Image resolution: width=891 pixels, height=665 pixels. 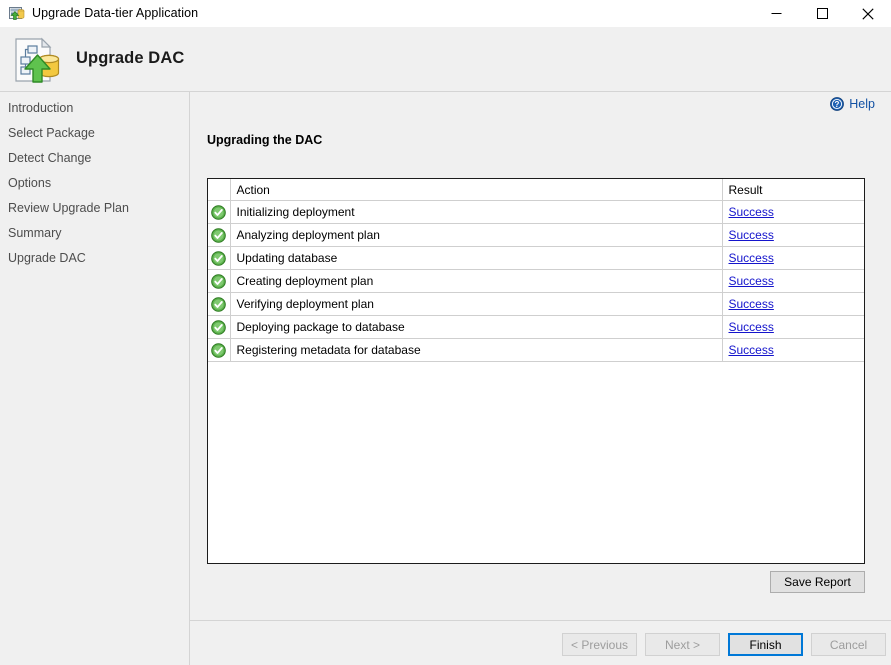 I want to click on column-header-result: Result, so click(x=793, y=190).